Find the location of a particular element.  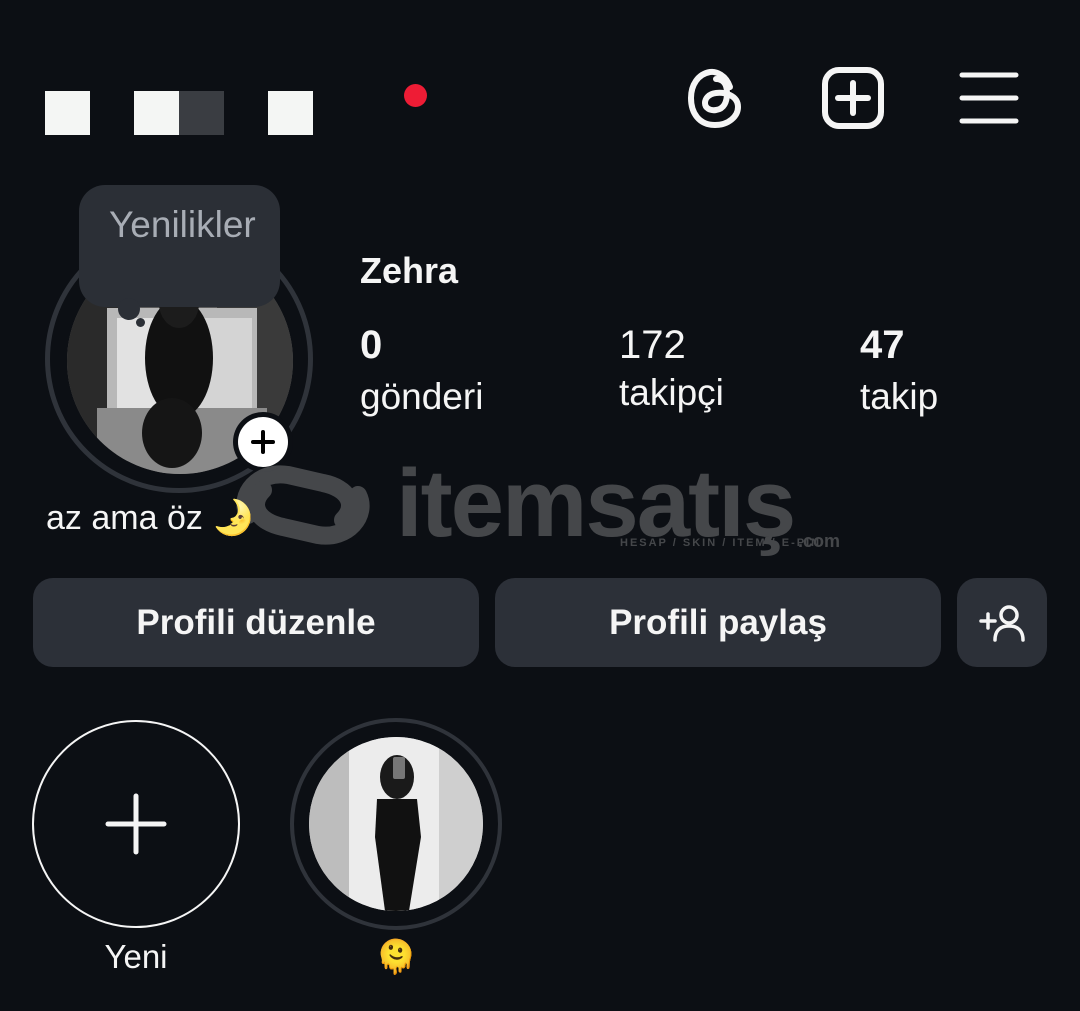

watermark-suffix: .com is located at coordinates (819, 541).